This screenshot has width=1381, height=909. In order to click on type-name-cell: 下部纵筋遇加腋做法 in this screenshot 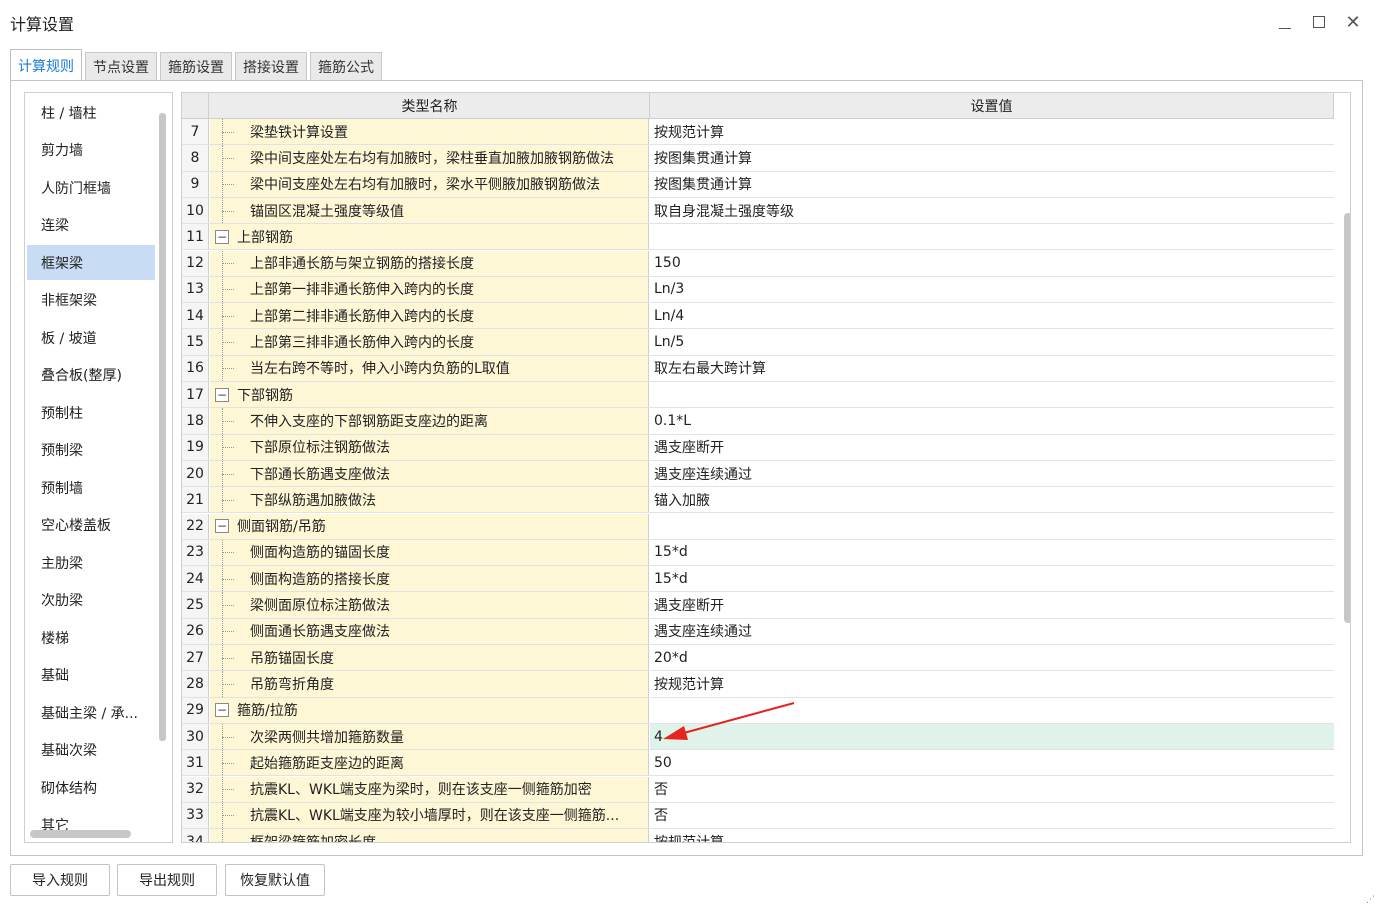, I will do `click(429, 500)`.